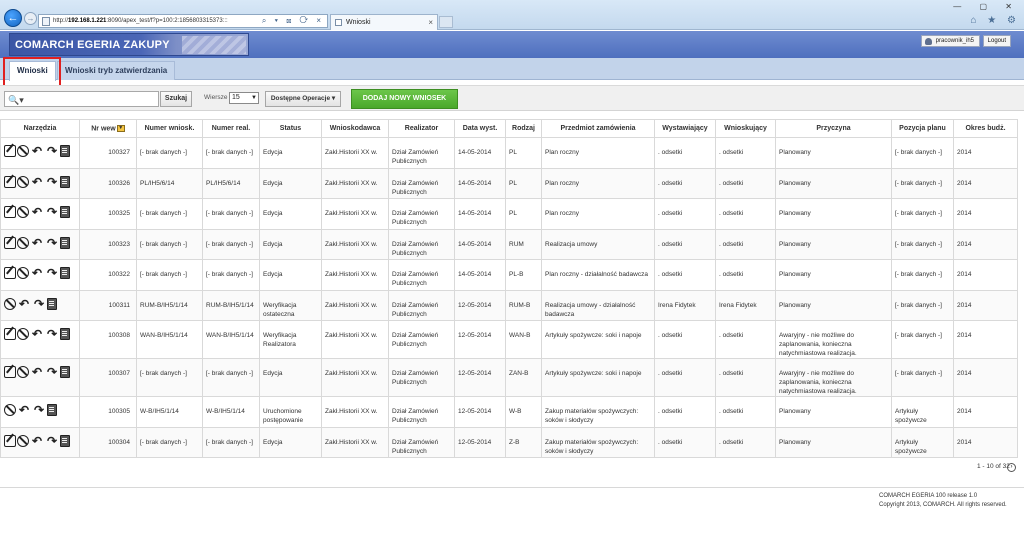  I want to click on window-controls: — ▢ ✕, so click(986, 6).